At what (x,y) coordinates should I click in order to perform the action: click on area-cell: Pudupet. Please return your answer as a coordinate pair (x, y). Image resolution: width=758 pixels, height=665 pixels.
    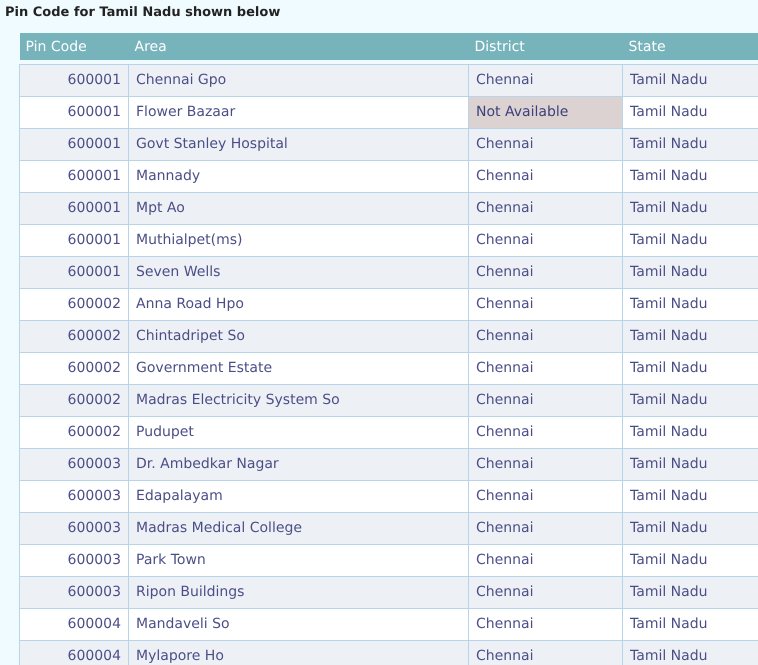
    Looking at the image, I should click on (298, 432).